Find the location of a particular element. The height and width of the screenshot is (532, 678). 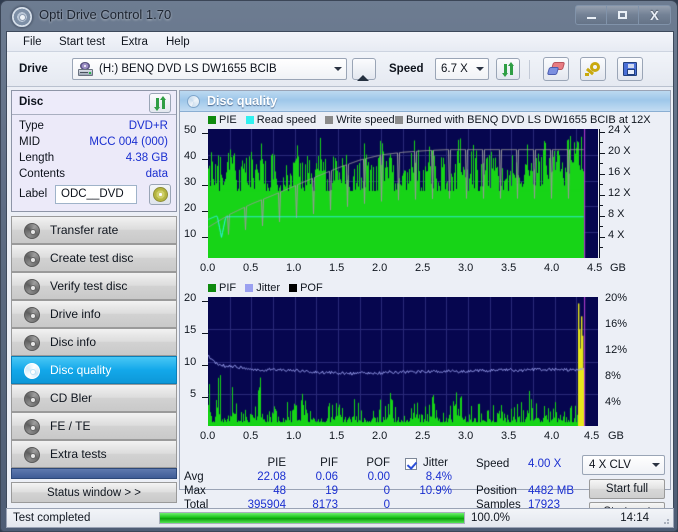

write-speed-value: 4 X CLV is located at coordinates (610, 465).